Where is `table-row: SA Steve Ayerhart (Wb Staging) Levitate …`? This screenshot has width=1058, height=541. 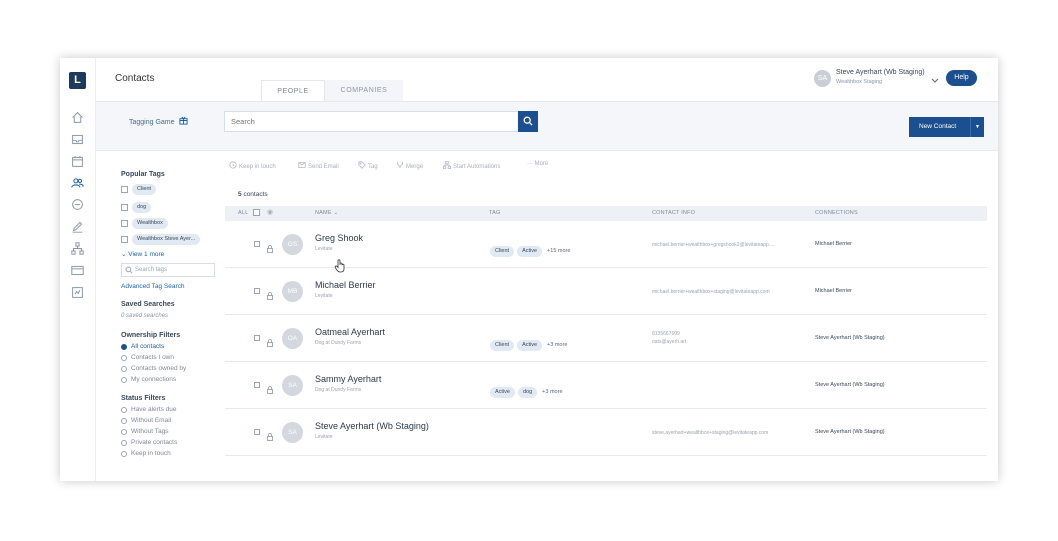
table-row: SA Steve Ayerhart (Wb Staging) Levitate … is located at coordinates (606, 432).